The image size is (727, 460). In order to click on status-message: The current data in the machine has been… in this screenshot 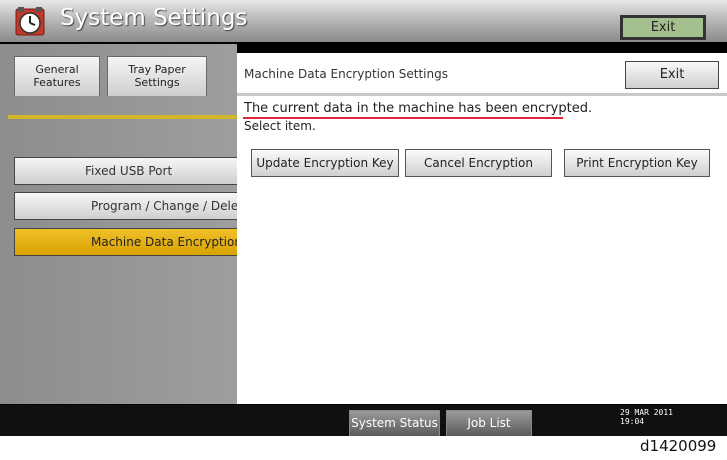, I will do `click(418, 108)`.